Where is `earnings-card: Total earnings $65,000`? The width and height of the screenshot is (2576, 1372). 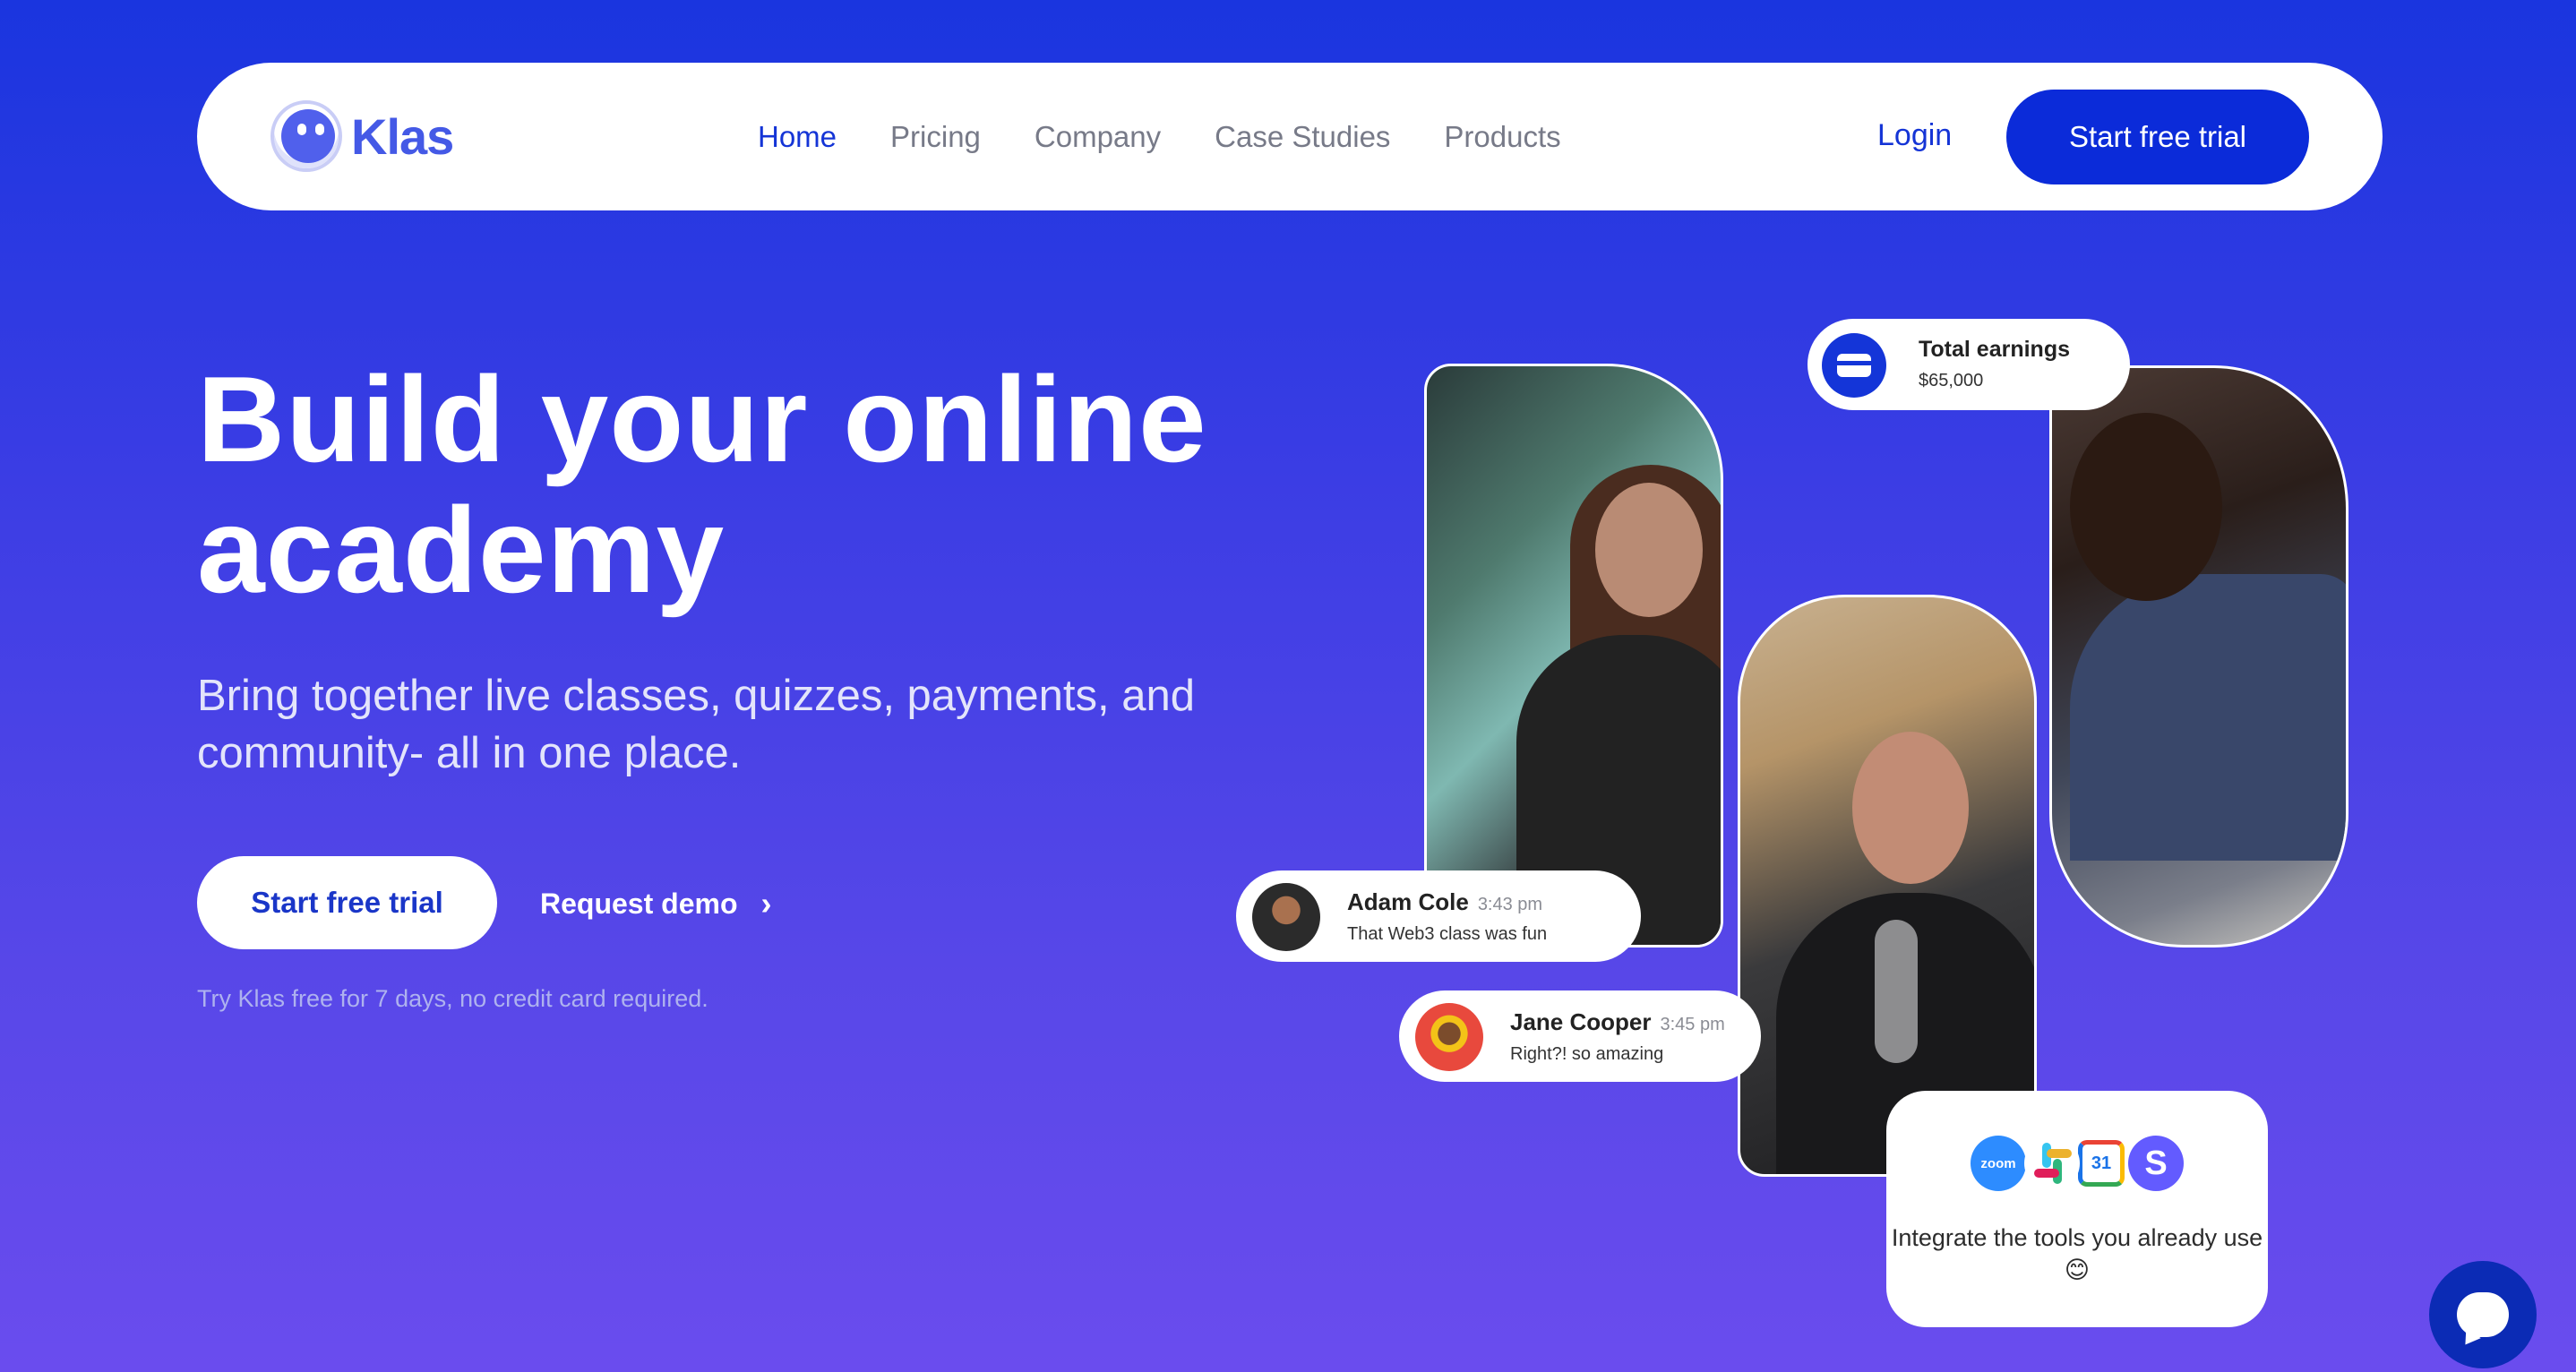 earnings-card: Total earnings $65,000 is located at coordinates (1968, 364).